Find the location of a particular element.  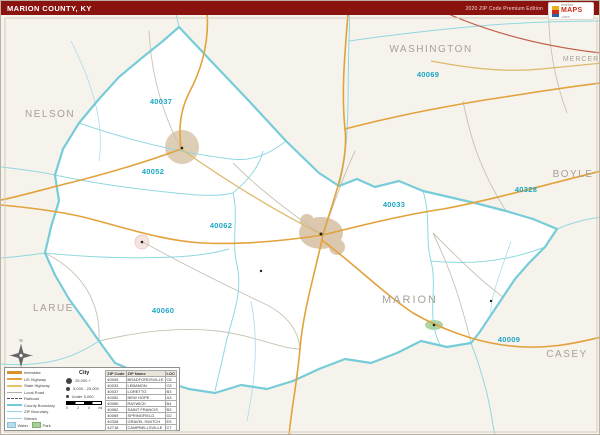

legend-row-state-highway: State Highway is located at coordinates (35, 385).